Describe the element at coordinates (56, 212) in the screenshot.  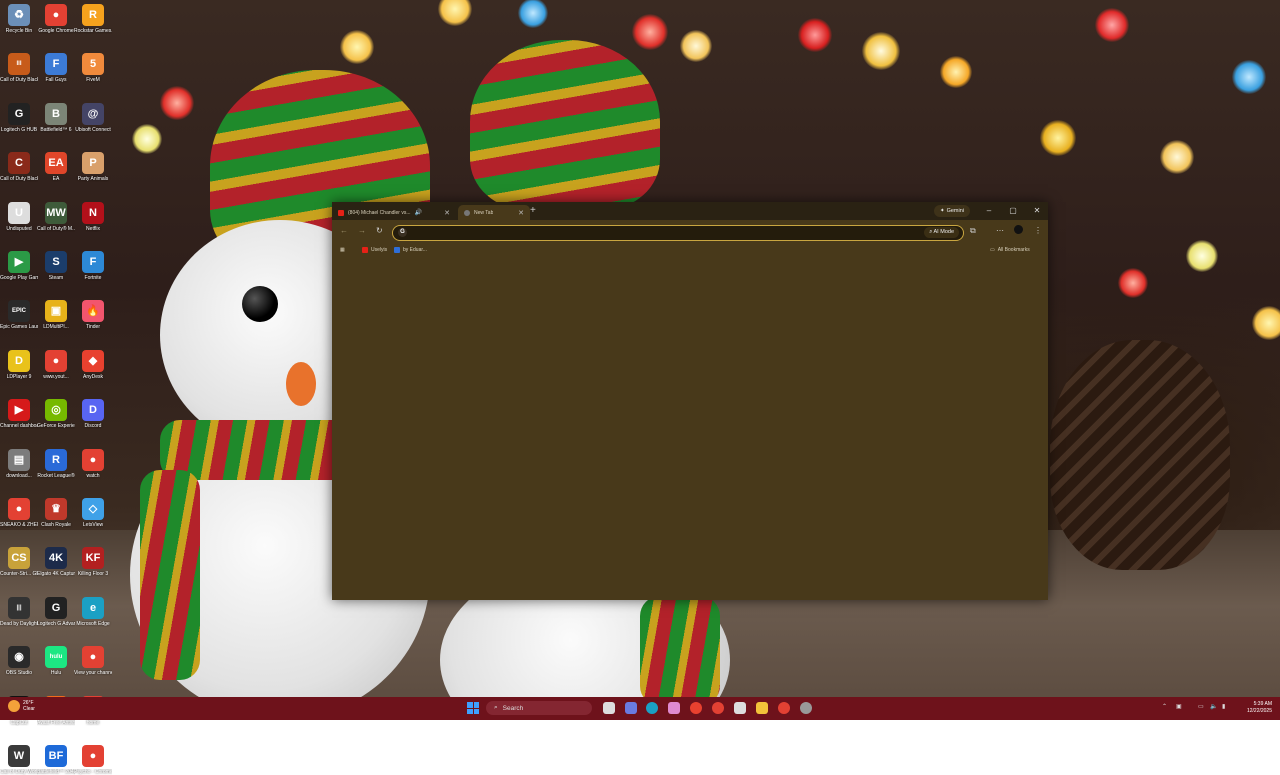
I see `app-icon: MW` at that location.